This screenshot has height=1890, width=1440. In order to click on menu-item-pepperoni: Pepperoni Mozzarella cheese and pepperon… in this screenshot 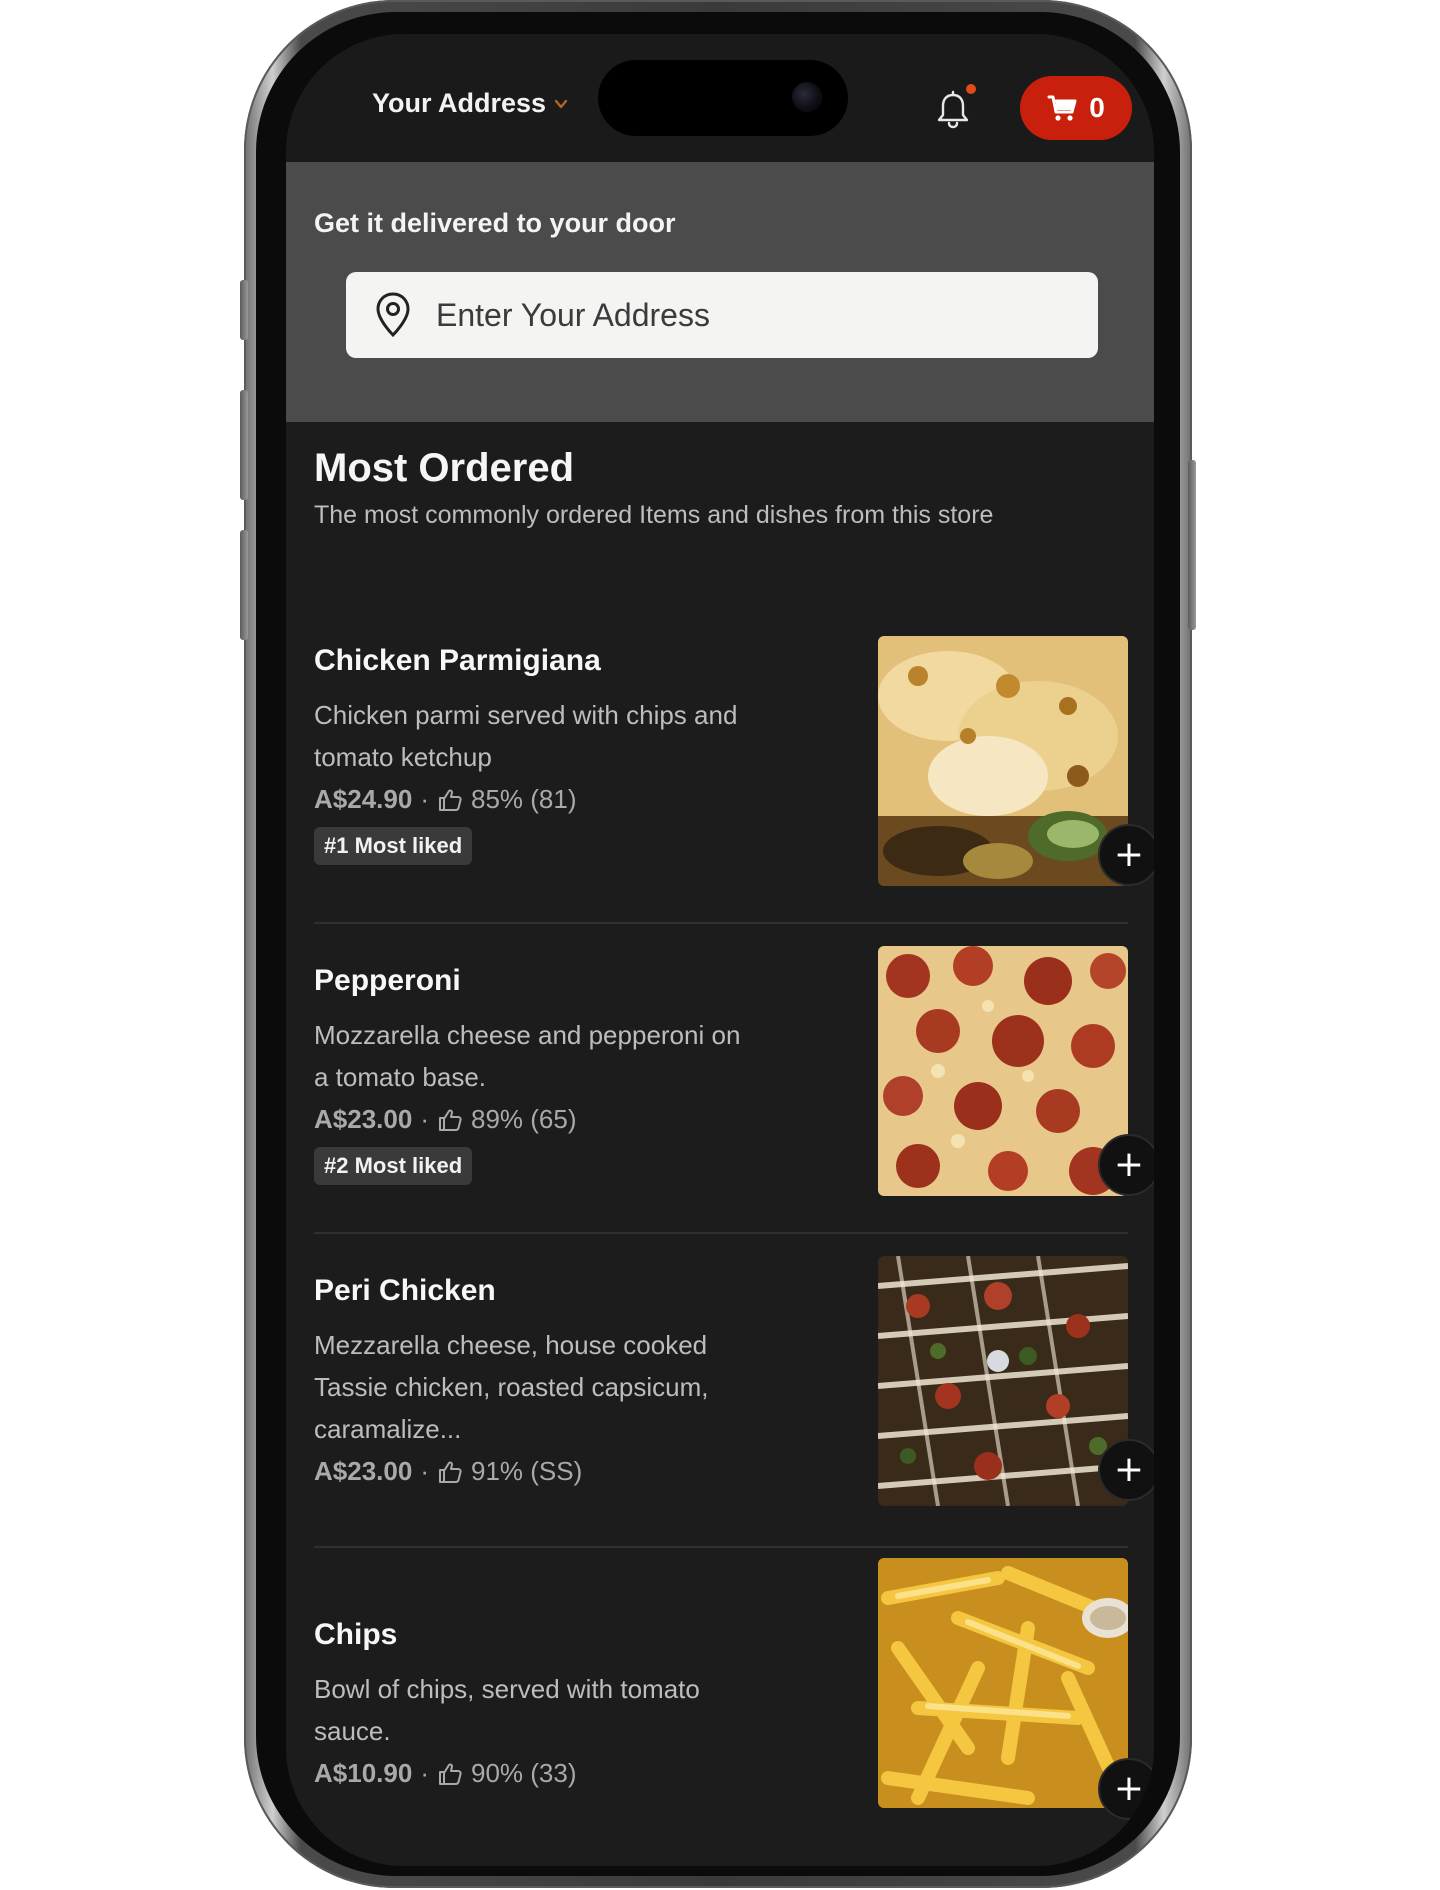, I will do `click(720, 1074)`.